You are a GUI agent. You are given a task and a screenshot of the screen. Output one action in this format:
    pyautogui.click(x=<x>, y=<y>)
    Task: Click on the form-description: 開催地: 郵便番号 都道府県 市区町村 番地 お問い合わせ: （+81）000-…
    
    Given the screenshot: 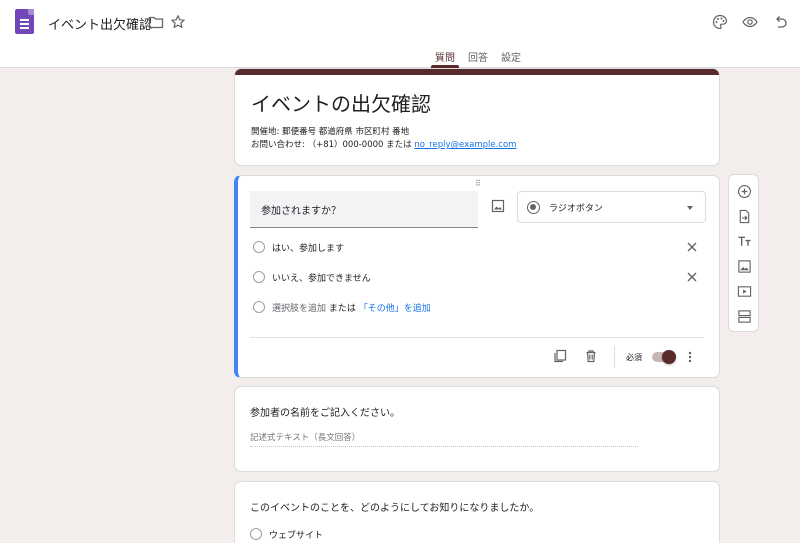 What is the action you would take?
    pyautogui.click(x=383, y=139)
    